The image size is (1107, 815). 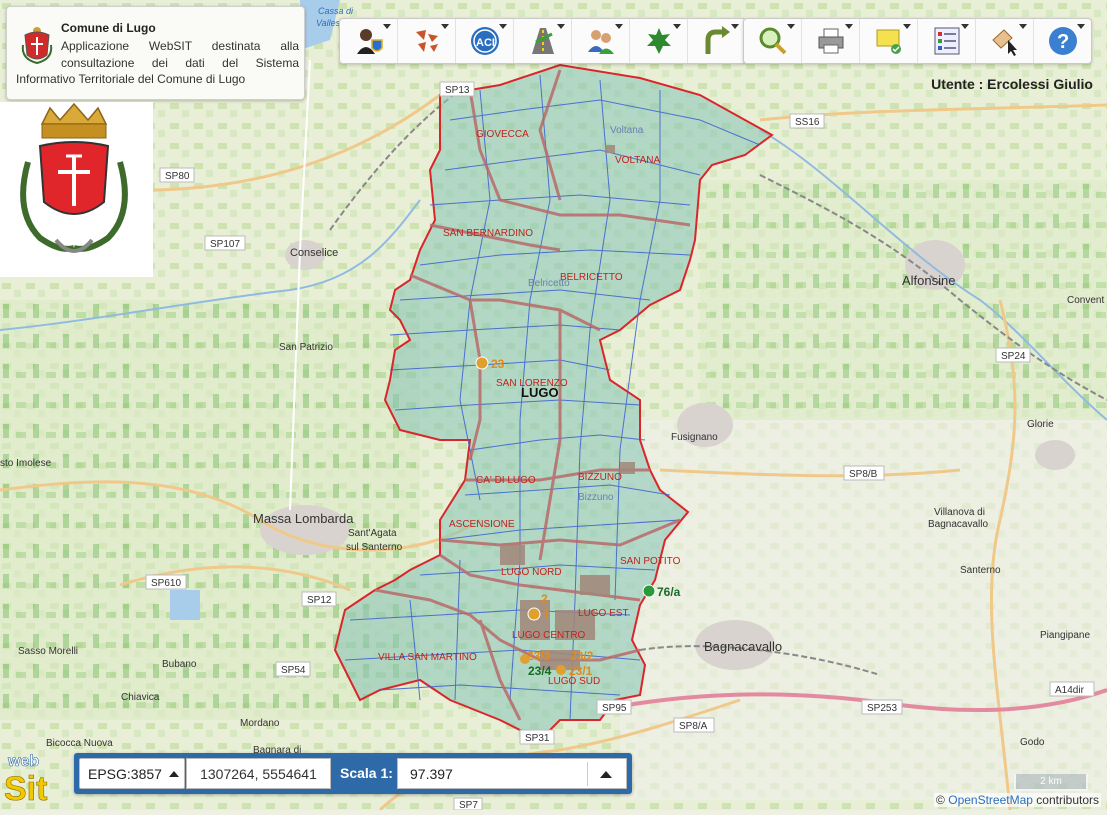 What do you see at coordinates (650, 561) in the screenshot?
I see `zone-label-san-potito: SAN POTITO` at bounding box center [650, 561].